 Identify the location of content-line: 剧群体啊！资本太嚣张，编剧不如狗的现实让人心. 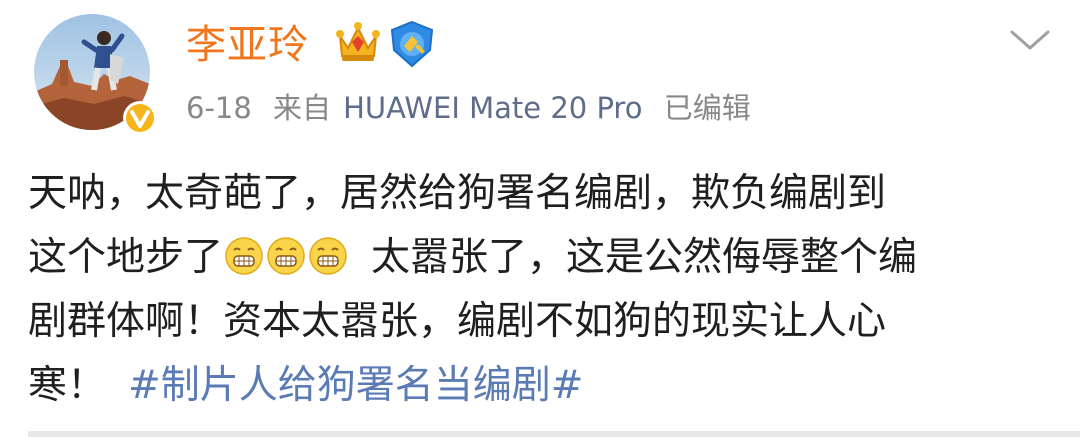
(543, 322).